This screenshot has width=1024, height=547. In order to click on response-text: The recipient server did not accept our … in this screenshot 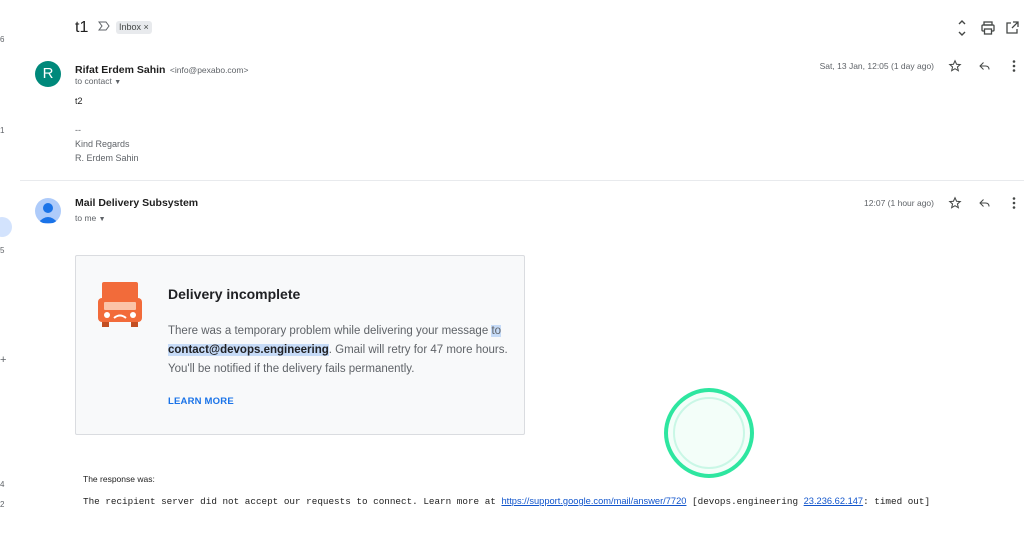, I will do `click(506, 501)`.